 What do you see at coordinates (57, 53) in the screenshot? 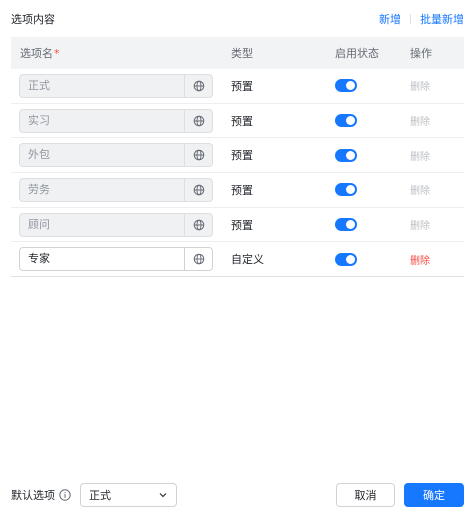
I see `required-mark: *` at bounding box center [57, 53].